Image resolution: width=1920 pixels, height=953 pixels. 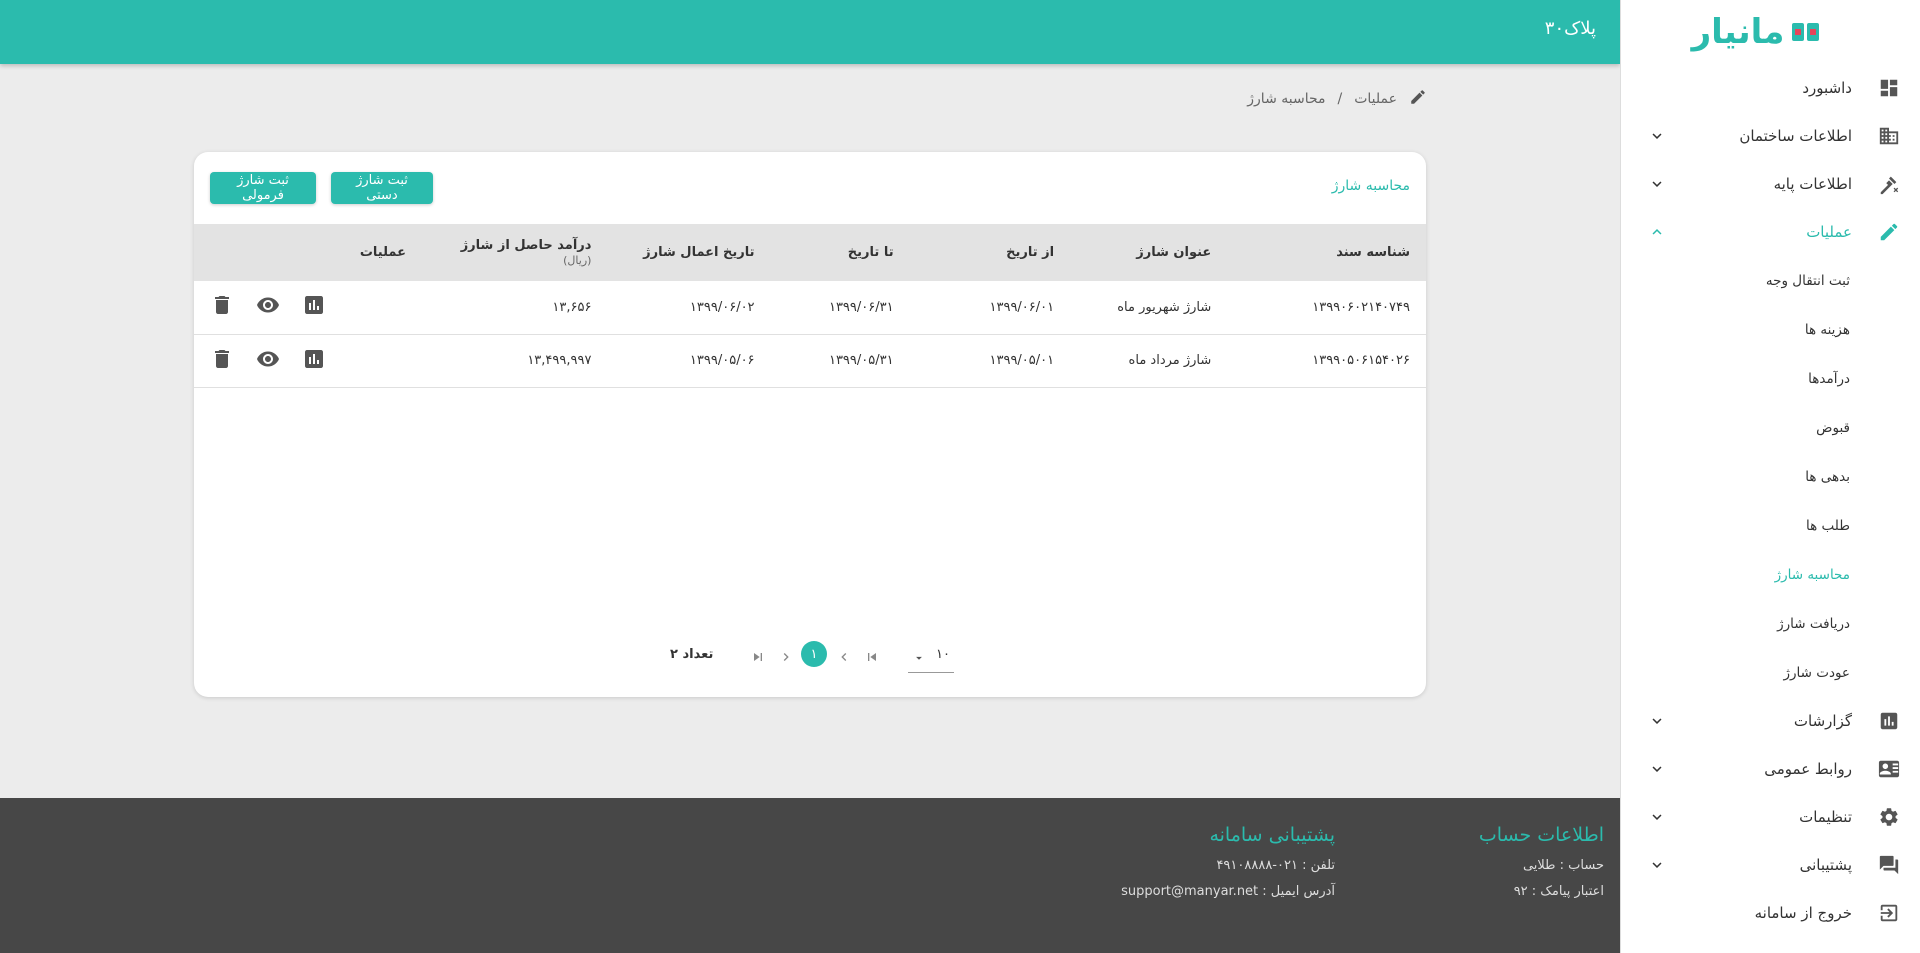 What do you see at coordinates (688, 252) in the screenshot?
I see `col-apply-date: تاریخ اعمال شارژ` at bounding box center [688, 252].